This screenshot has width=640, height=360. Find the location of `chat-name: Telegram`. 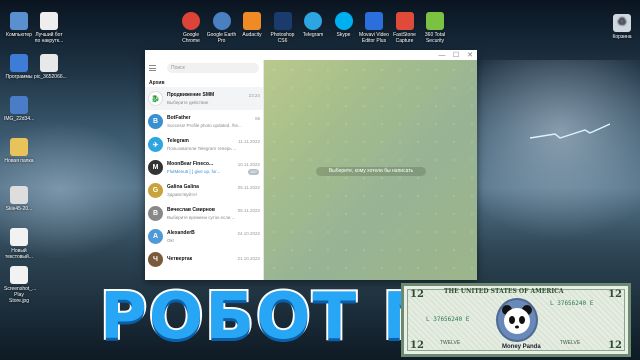

chat-name: Telegram is located at coordinates (178, 141).